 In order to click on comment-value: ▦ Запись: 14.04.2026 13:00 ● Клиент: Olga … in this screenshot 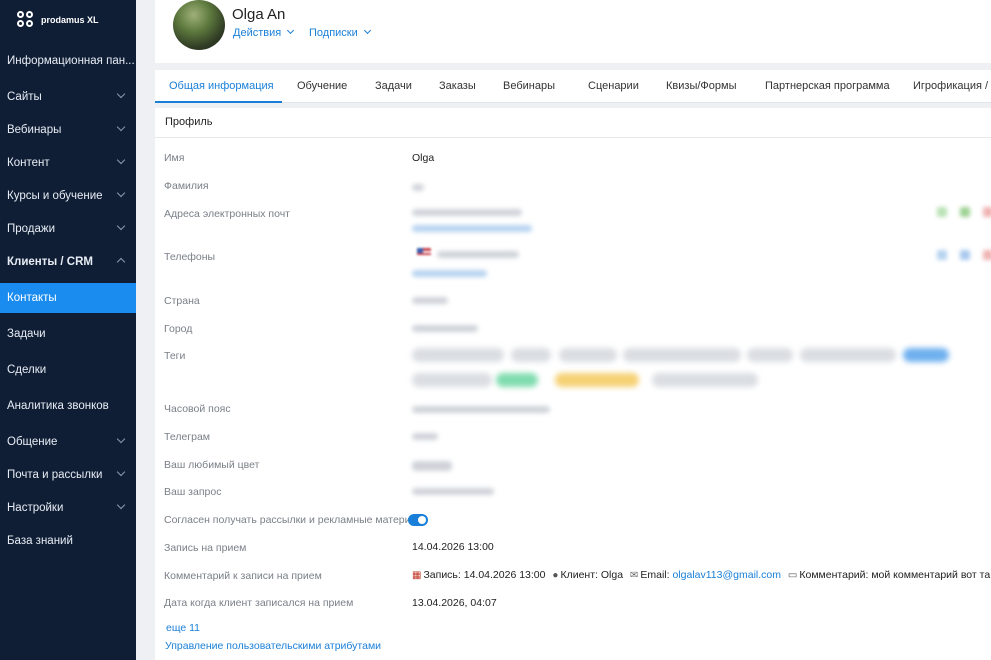, I will do `click(701, 575)`.